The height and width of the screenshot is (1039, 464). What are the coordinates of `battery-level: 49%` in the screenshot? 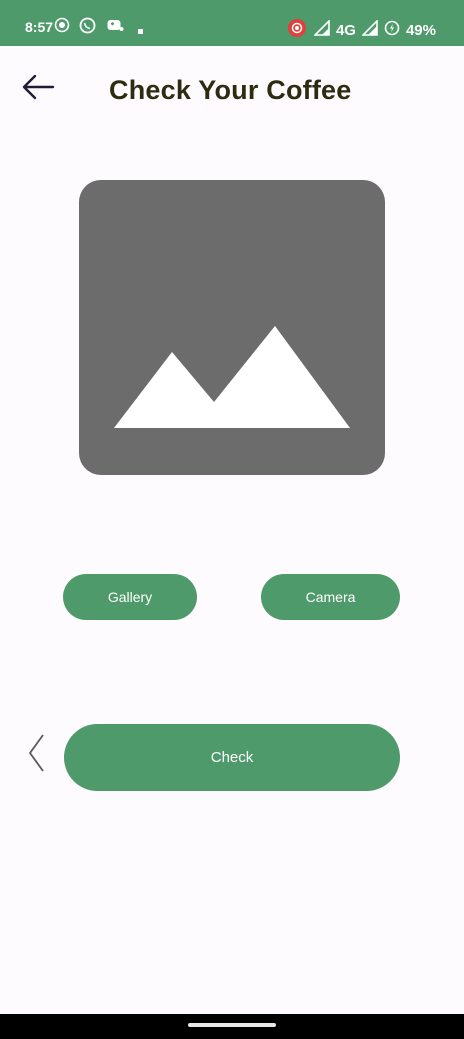 It's located at (420, 30).